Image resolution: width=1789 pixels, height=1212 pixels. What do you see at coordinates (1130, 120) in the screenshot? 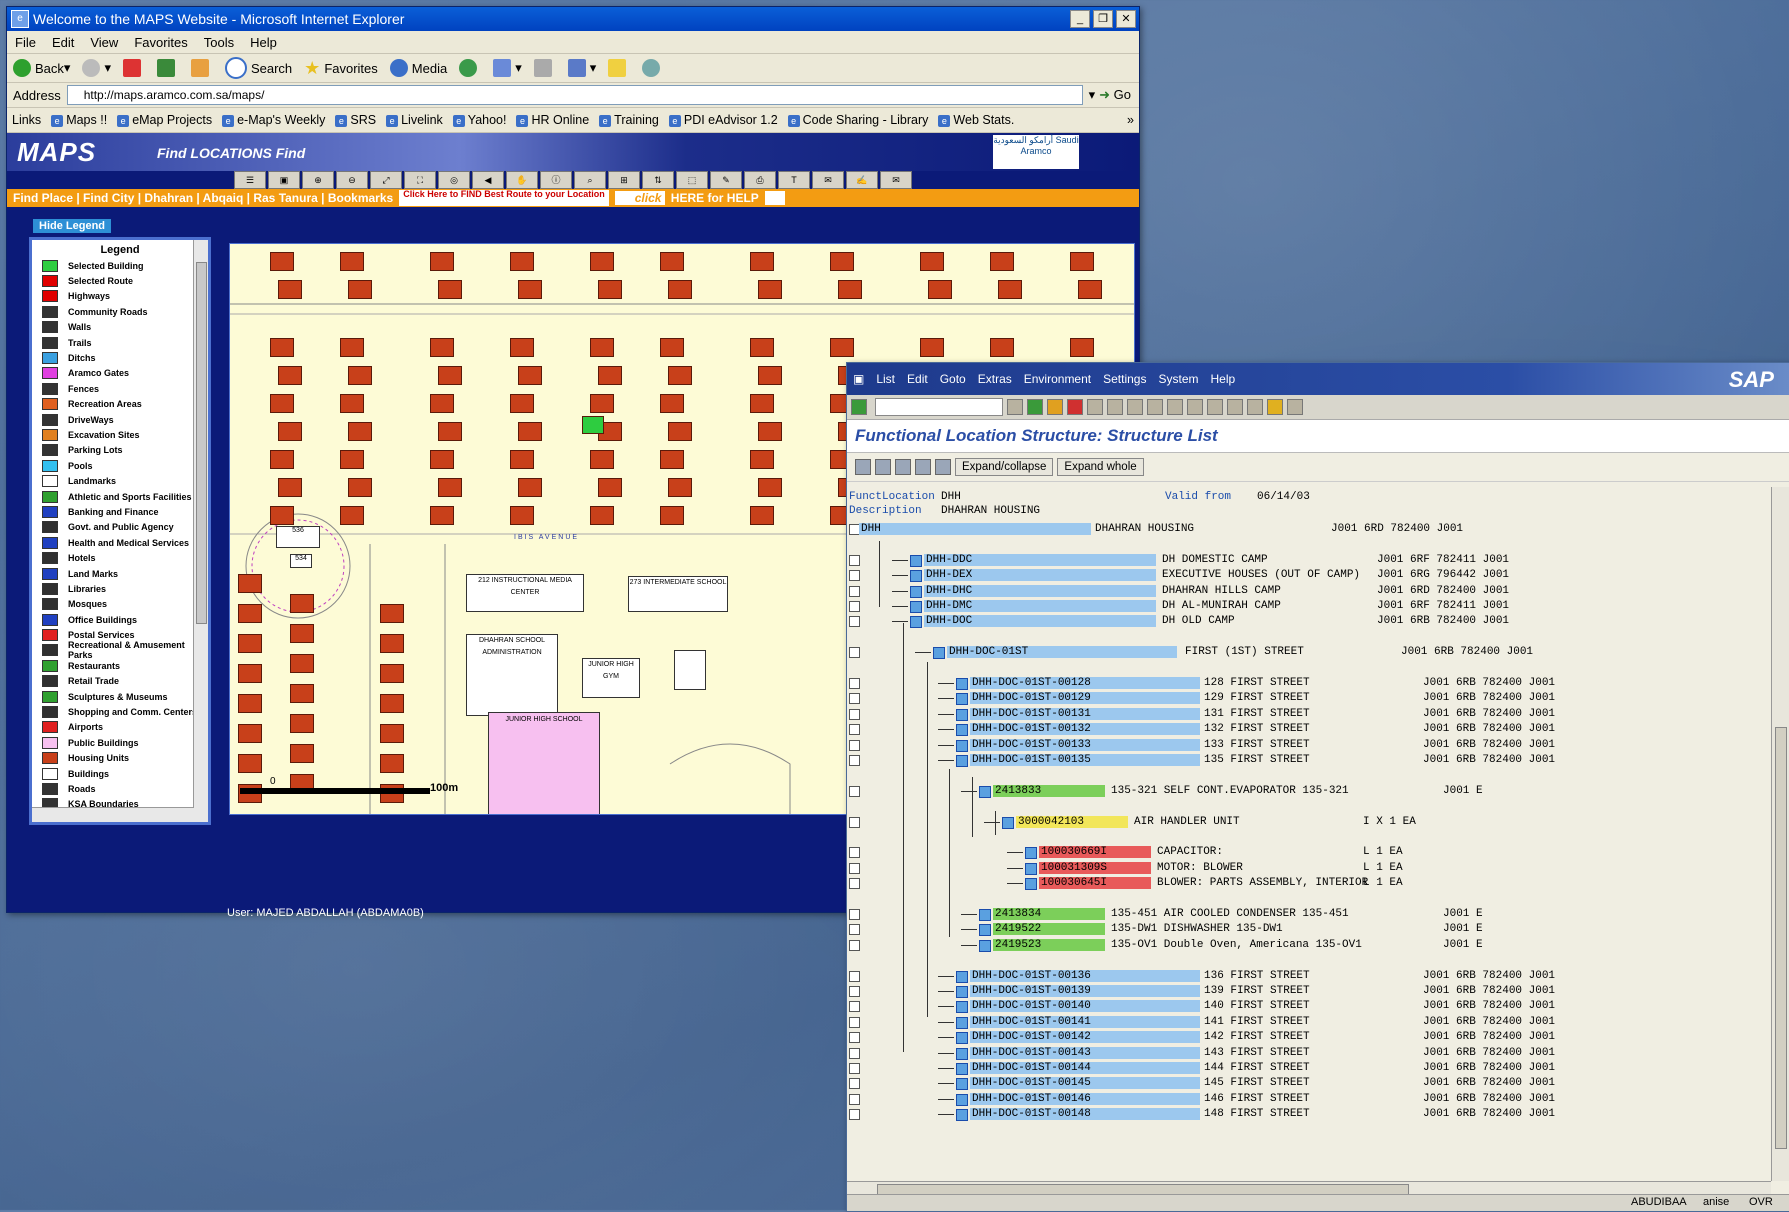
I see `chevron-right-icon: »` at bounding box center [1130, 120].